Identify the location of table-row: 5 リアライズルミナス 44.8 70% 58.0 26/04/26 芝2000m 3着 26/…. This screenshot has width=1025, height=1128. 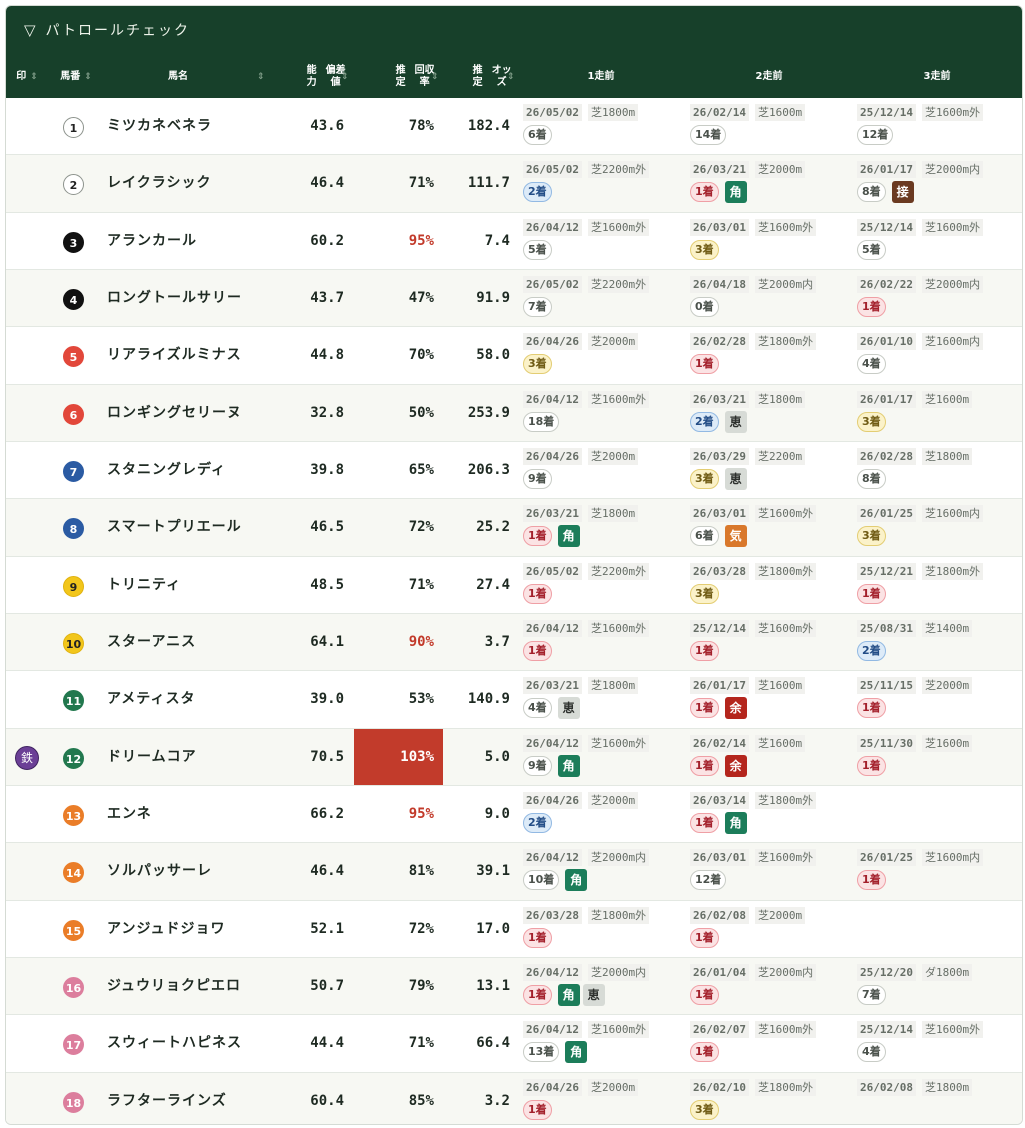
(514, 356).